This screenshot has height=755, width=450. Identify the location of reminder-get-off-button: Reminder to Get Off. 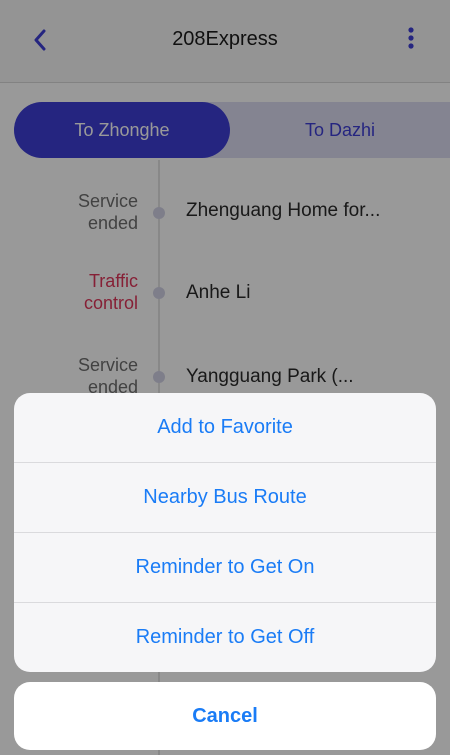
(225, 637).